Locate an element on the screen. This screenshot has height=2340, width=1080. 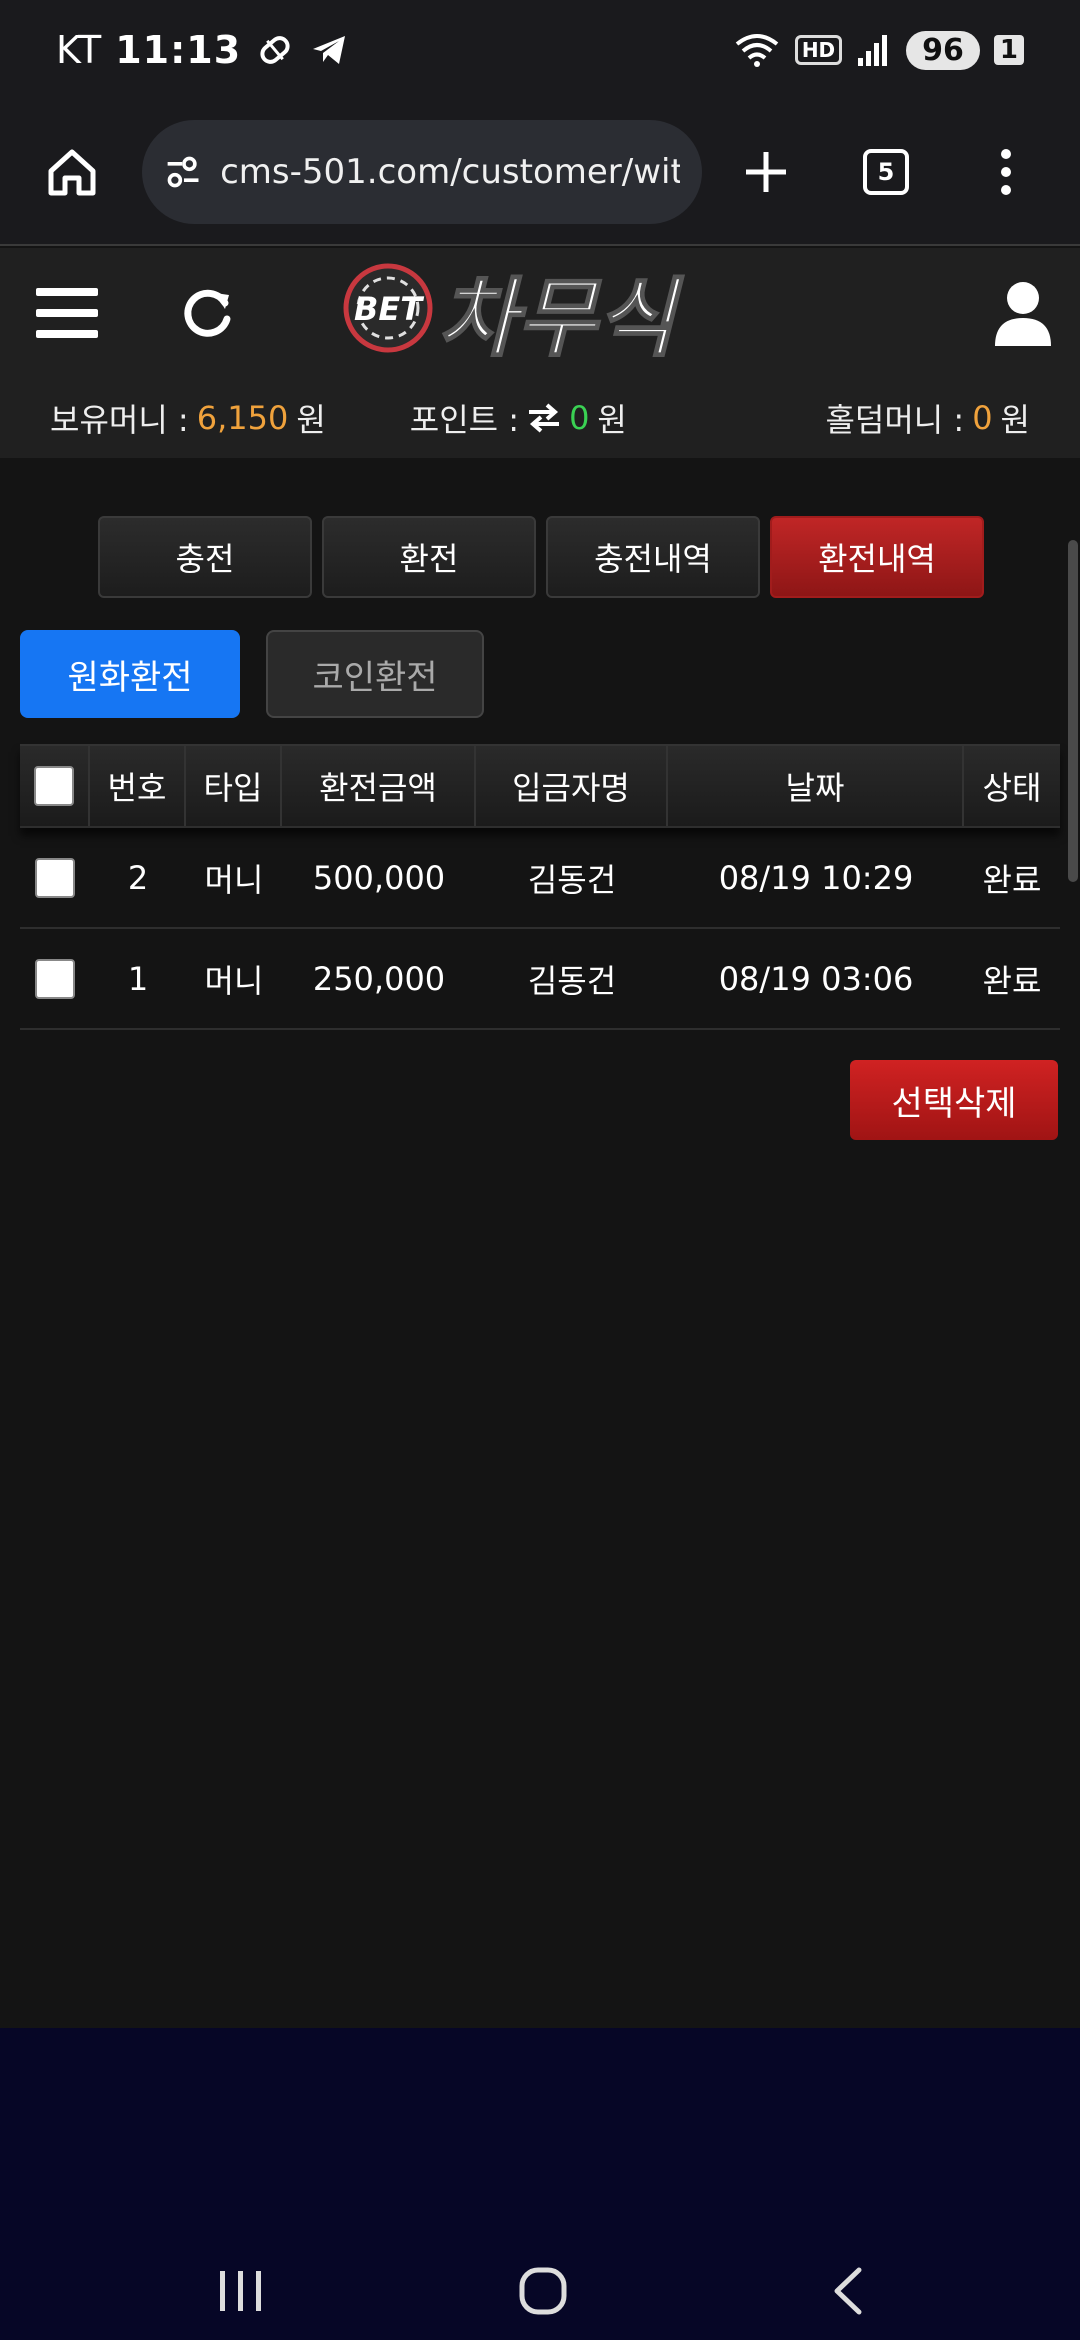
point-balance: 포인트 : 0 원 is located at coordinates (518, 418).